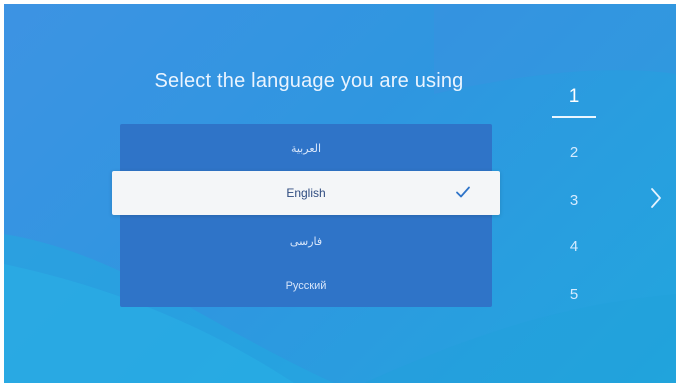  I want to click on step-3: 3, so click(574, 200).